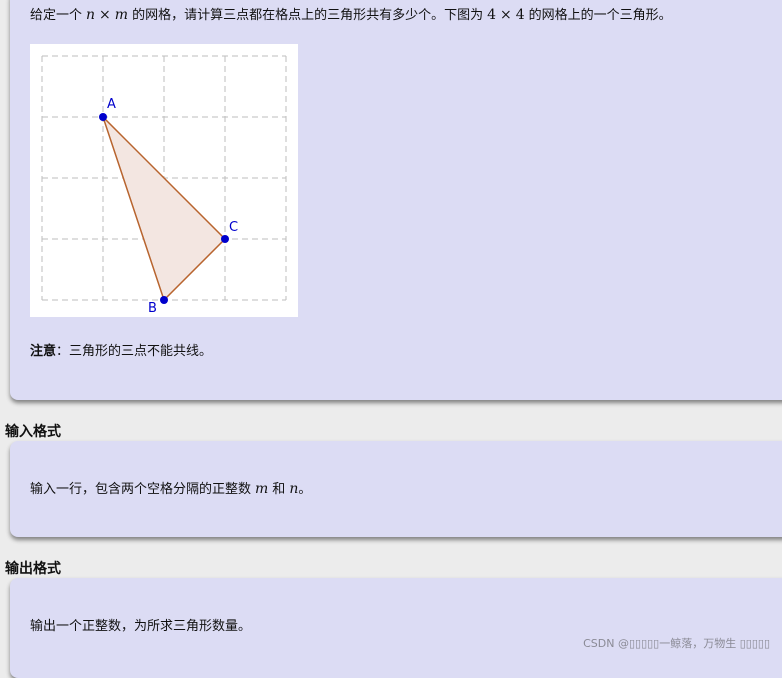  I want to click on intro-text: 的网格上的一个三角形。, so click(600, 15).